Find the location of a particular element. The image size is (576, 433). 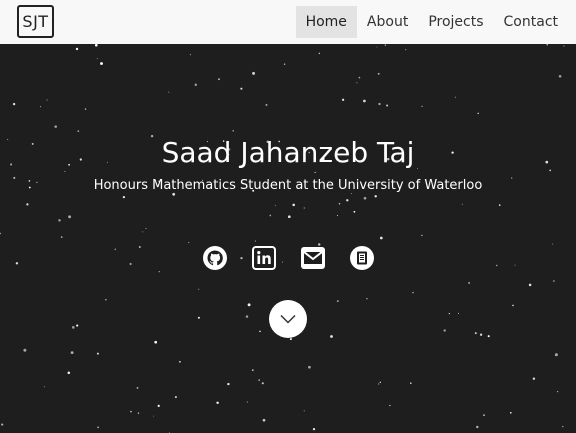

scroll-down-button is located at coordinates (288, 319).